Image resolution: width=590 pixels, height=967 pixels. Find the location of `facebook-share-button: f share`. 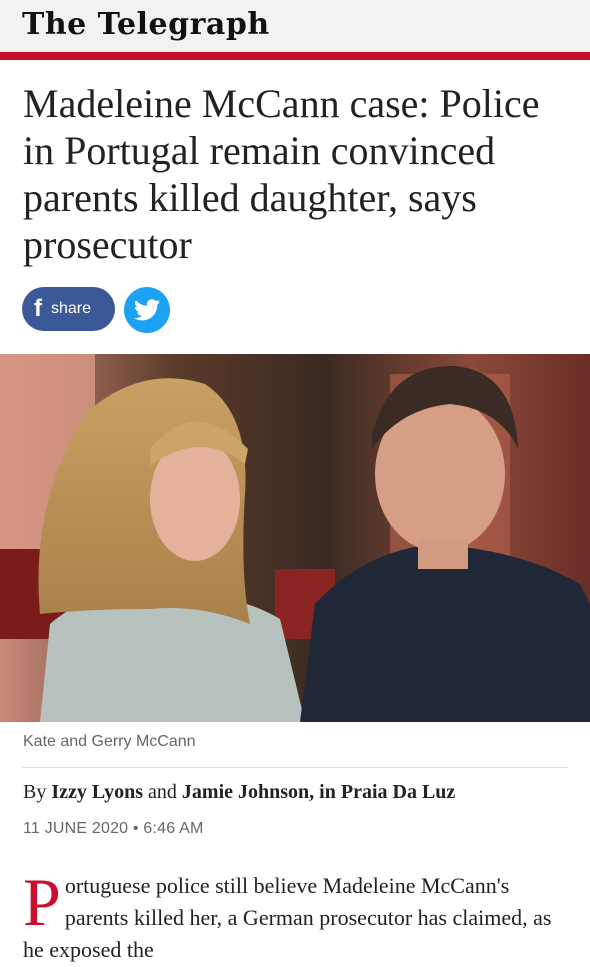

facebook-share-button: f share is located at coordinates (68, 309).